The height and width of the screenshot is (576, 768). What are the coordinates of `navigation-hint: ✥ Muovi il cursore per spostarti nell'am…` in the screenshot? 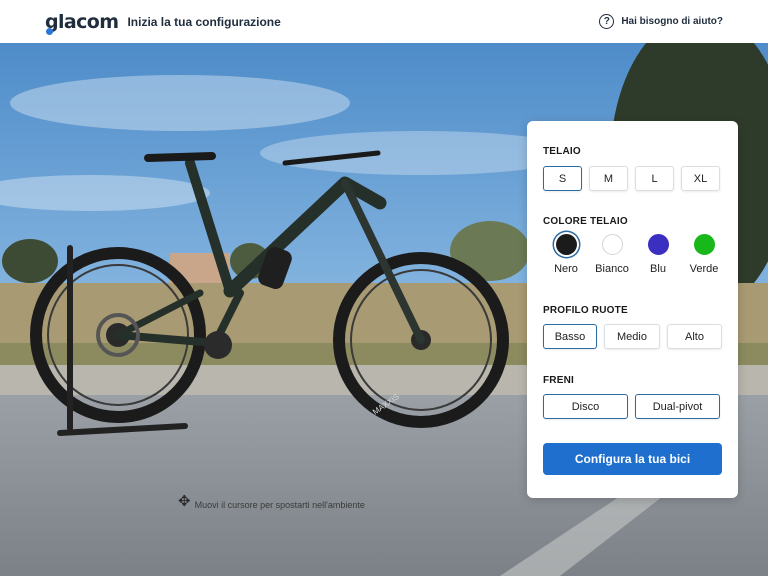 It's located at (271, 501).